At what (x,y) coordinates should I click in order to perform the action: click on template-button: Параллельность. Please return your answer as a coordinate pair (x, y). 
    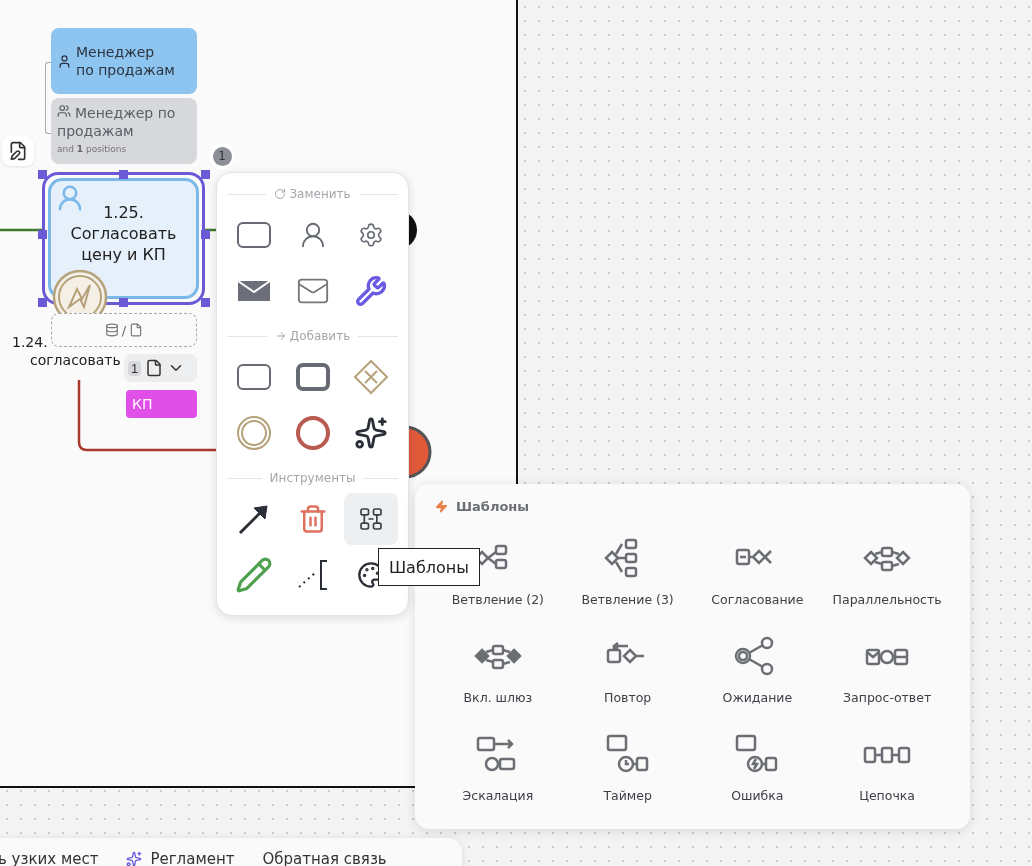
    Looking at the image, I should click on (887, 575).